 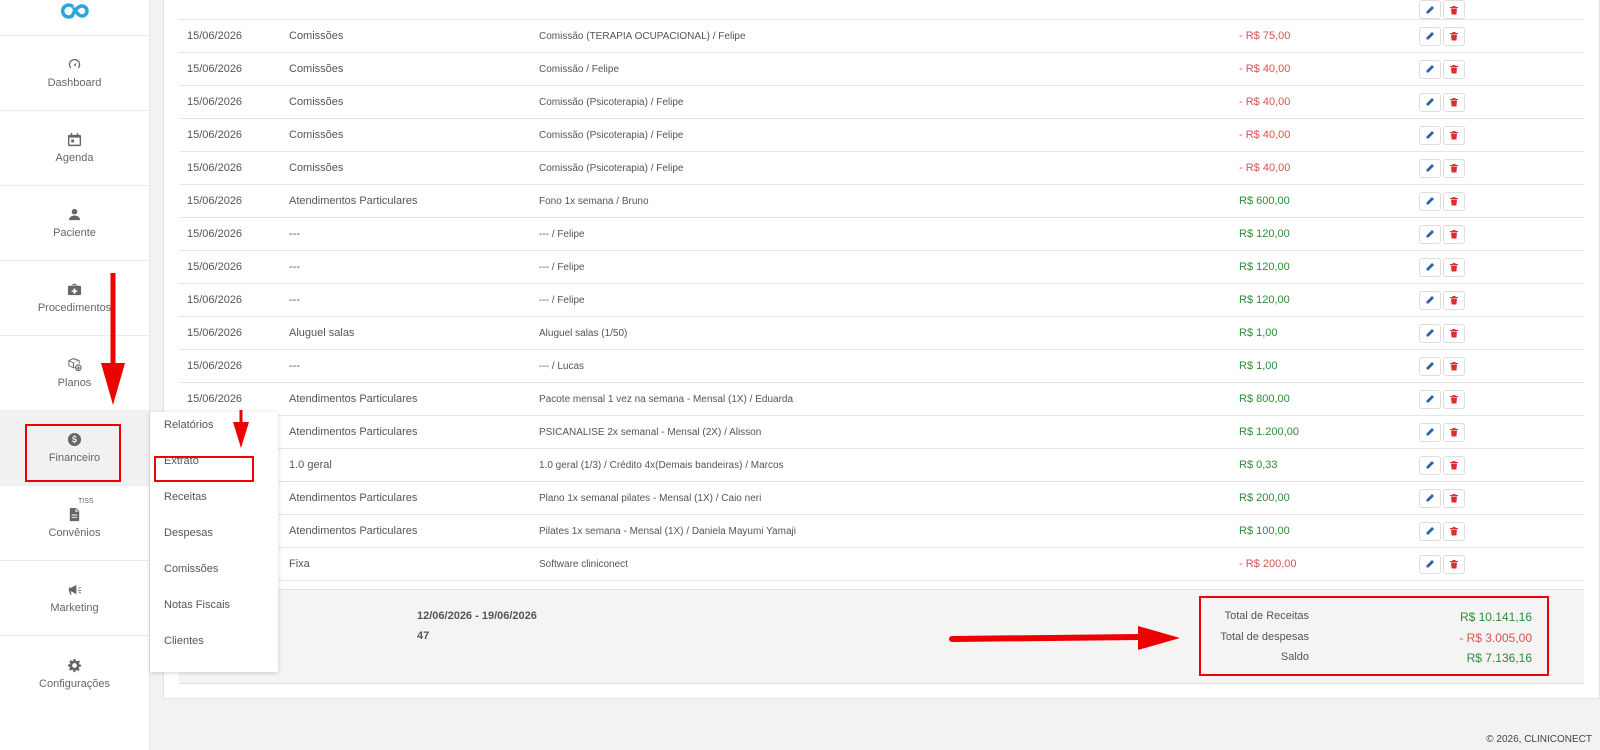 What do you see at coordinates (74, 73) in the screenshot?
I see `sidebar-item-dashboard: Dashboard` at bounding box center [74, 73].